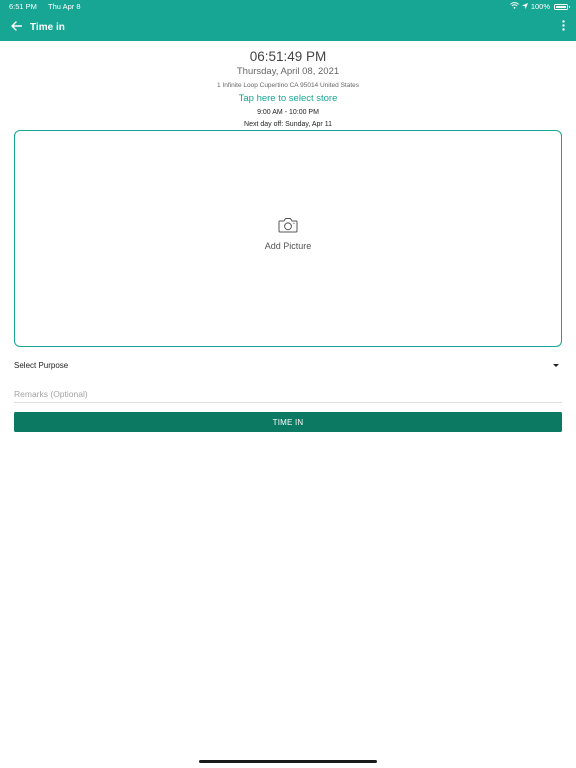 The height and width of the screenshot is (768, 576). What do you see at coordinates (556, 365) in the screenshot?
I see `caret-down-icon` at bounding box center [556, 365].